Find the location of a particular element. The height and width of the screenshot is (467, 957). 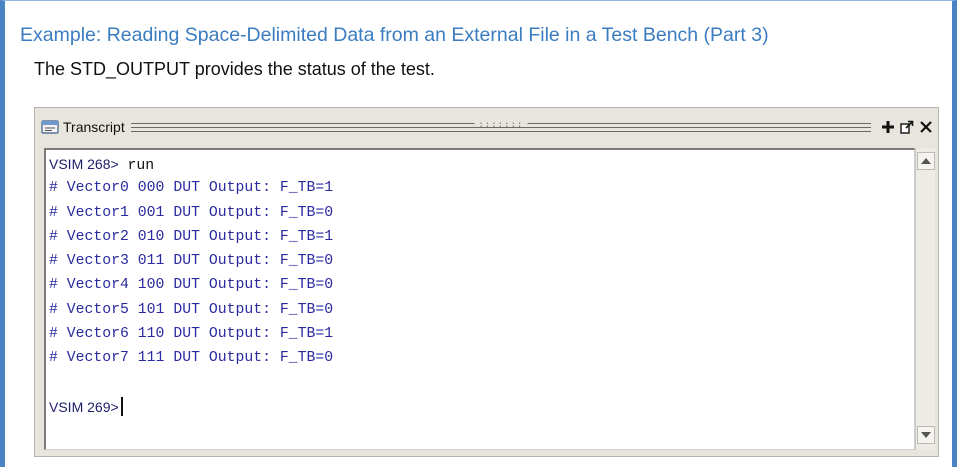

scroll-down-button is located at coordinates (926, 435).